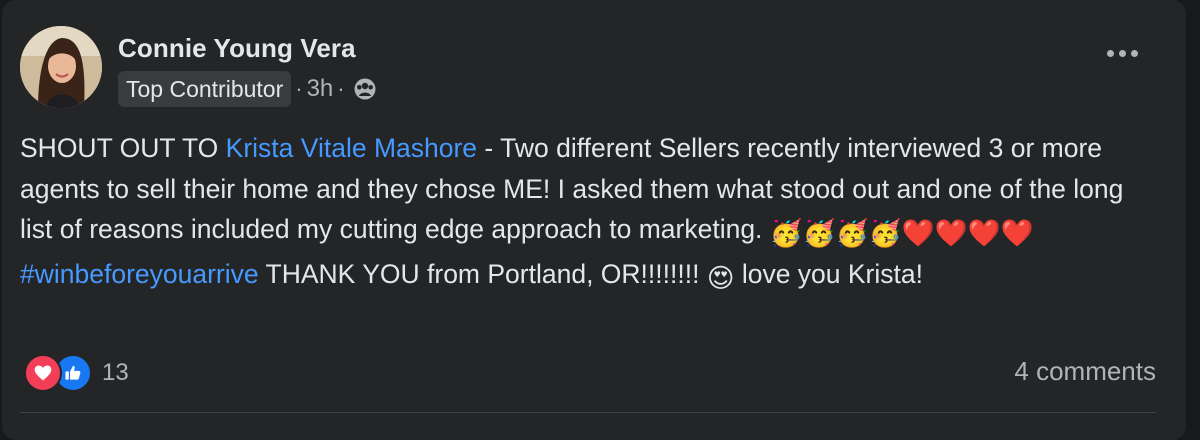 This screenshot has width=1200, height=440. Describe the element at coordinates (482, 273) in the screenshot. I see `body-text-2: THANK YOU from Portland, OR!!!!!!!!` at that location.